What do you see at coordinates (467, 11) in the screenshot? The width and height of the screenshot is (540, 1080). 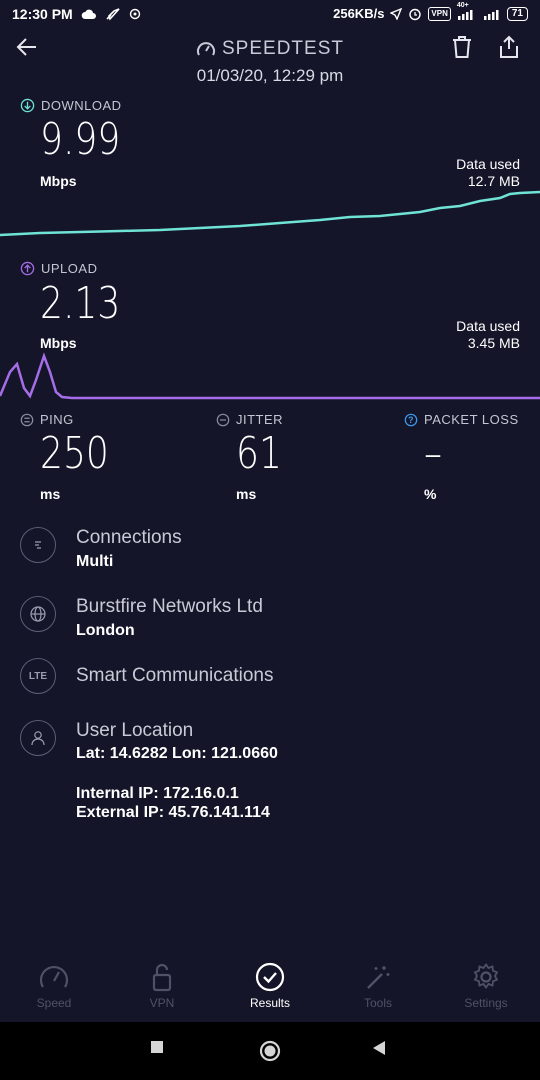 I see `signal-icon: 40+` at bounding box center [467, 11].